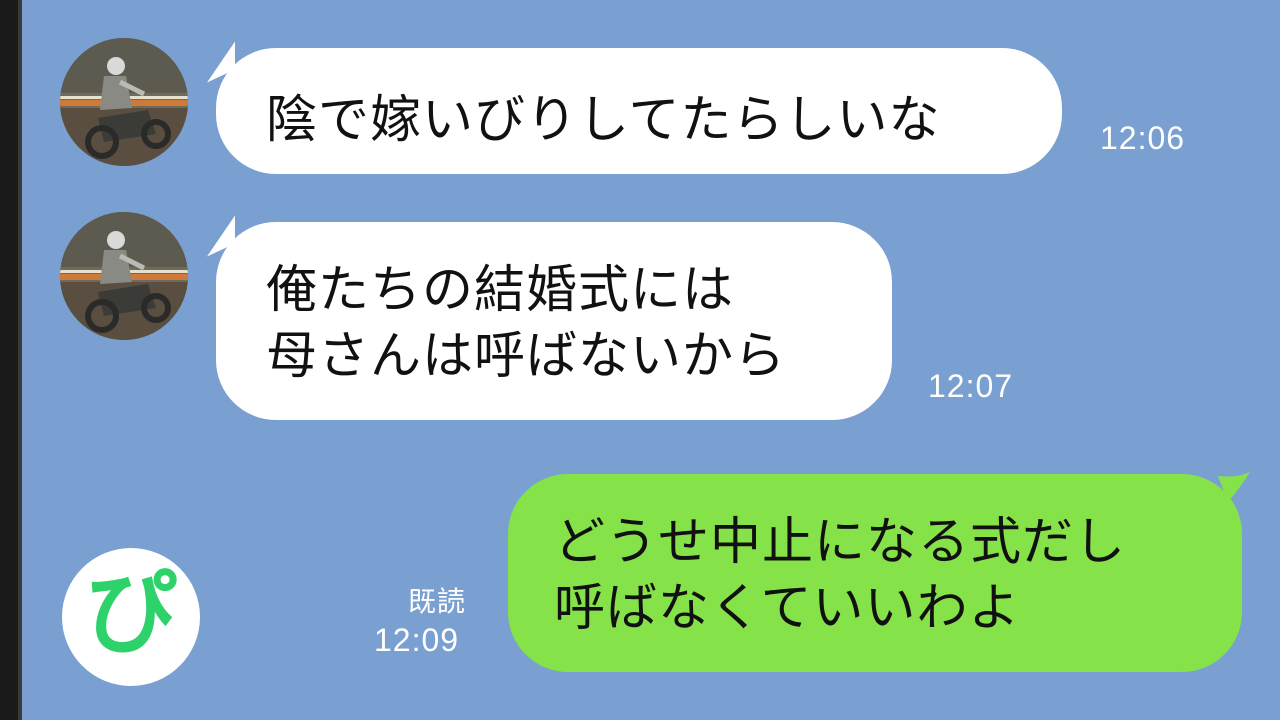 The image size is (1280, 720). Describe the element at coordinates (417, 640) in the screenshot. I see `message-time: 12:09` at that location.